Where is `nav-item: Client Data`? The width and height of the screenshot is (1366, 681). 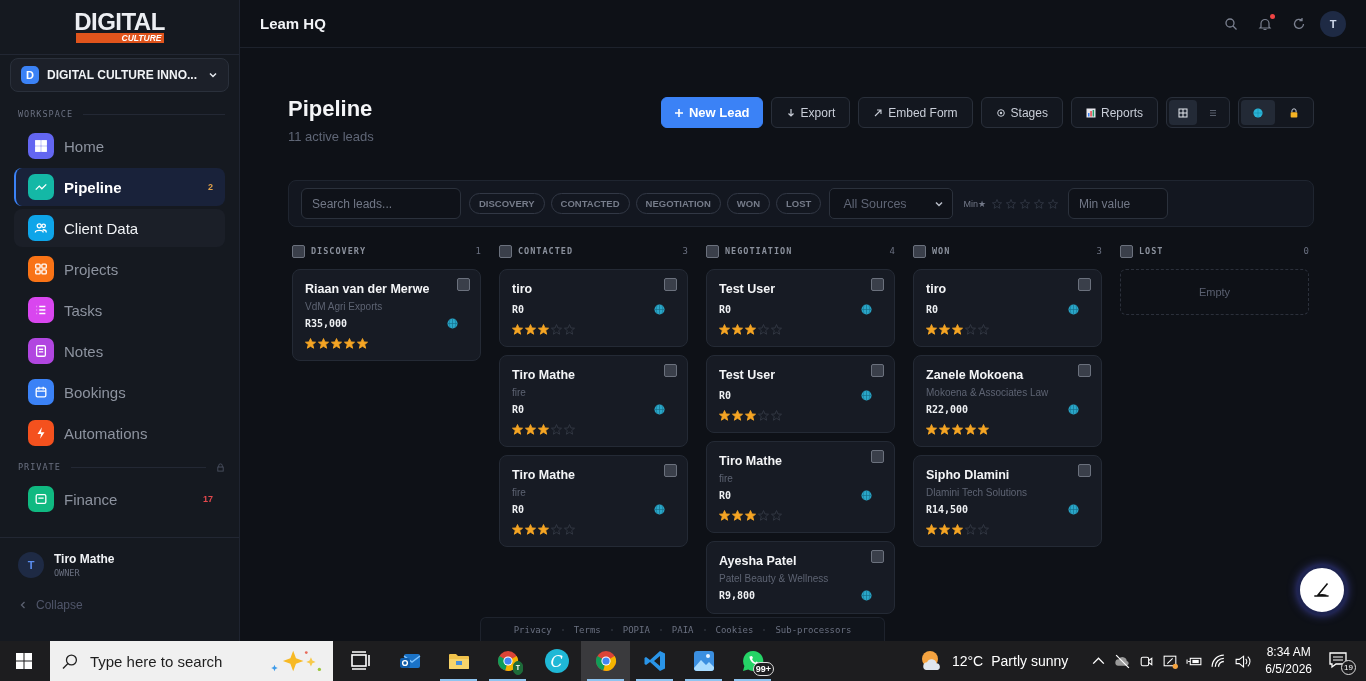
nav-item: Client Data is located at coordinates (119, 228).